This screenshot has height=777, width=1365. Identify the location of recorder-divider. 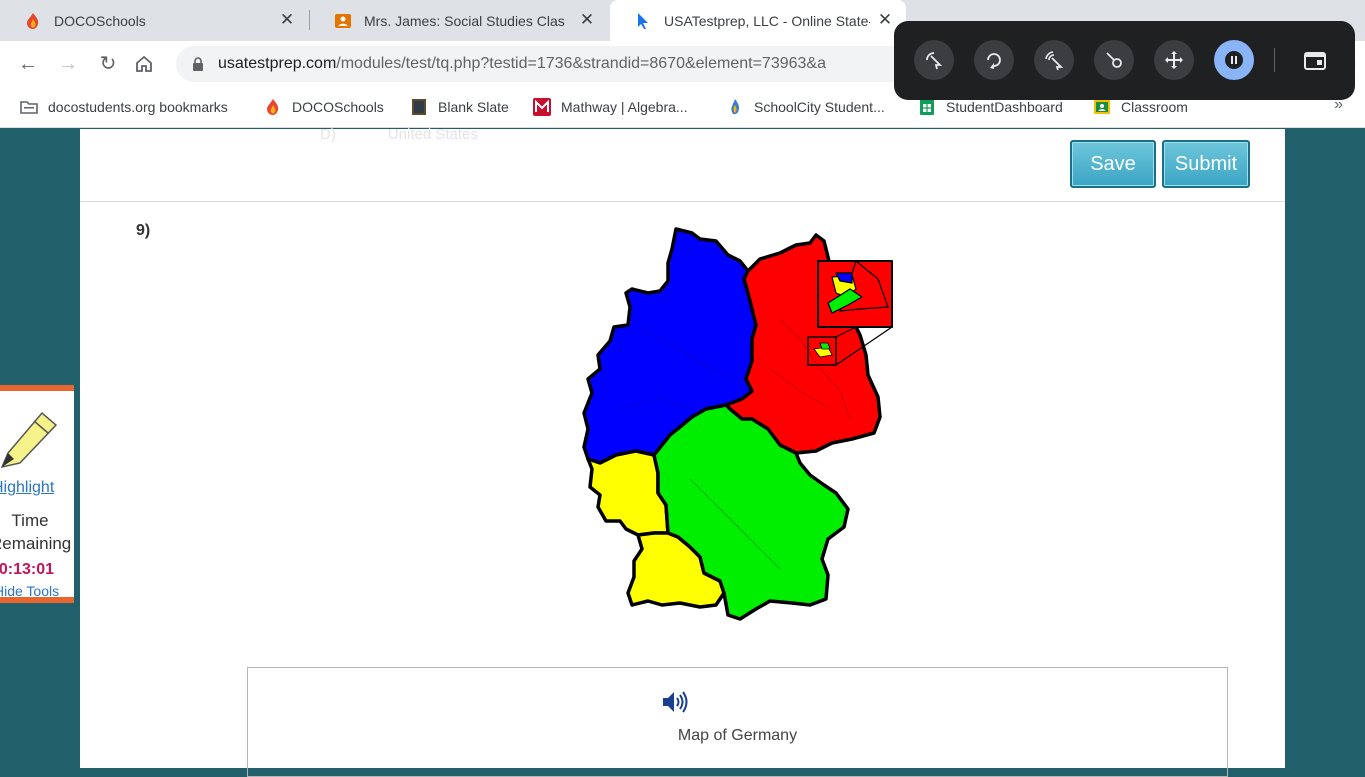
(1274, 60).